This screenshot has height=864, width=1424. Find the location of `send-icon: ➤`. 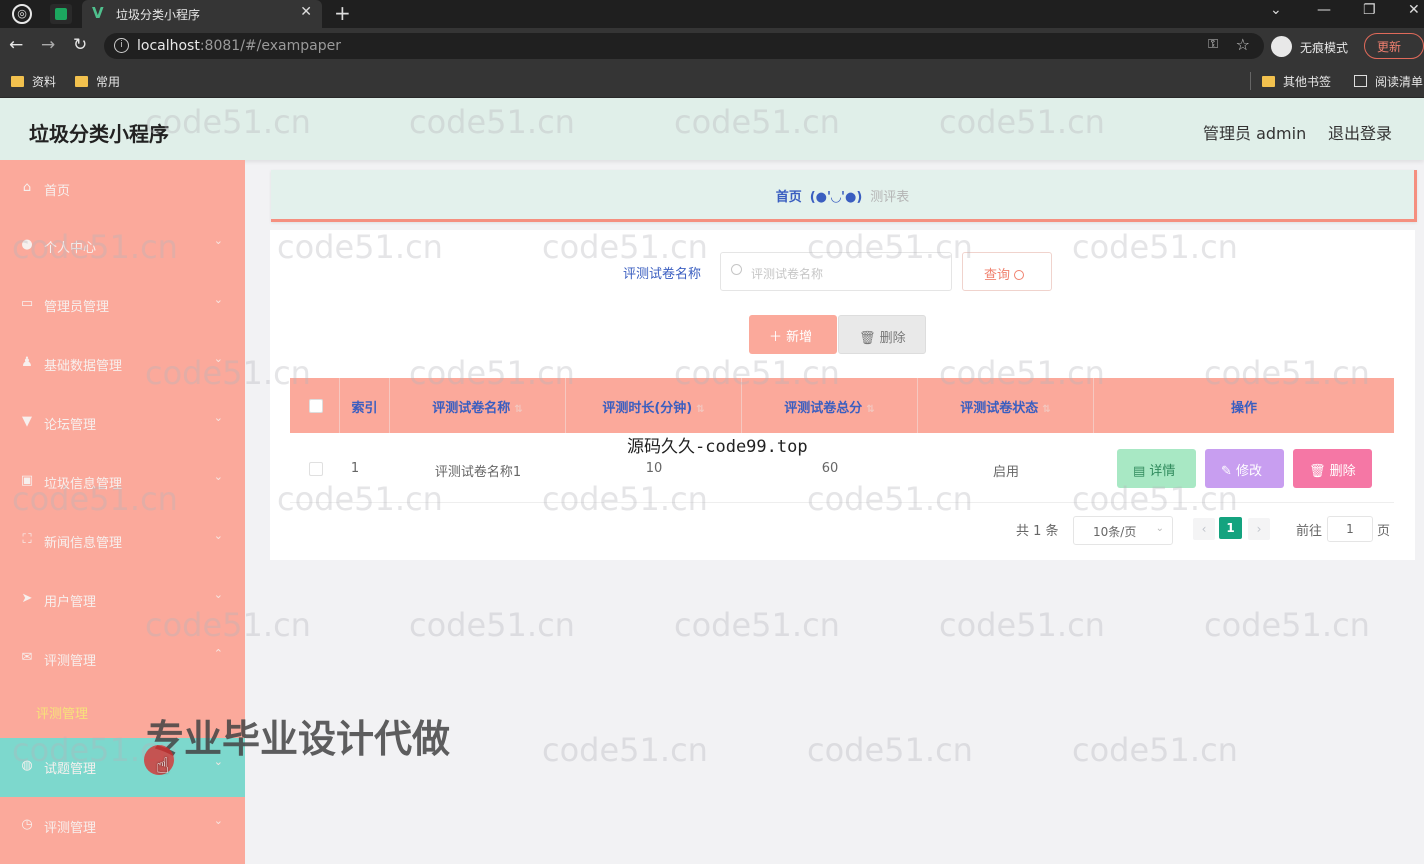

send-icon: ➤ is located at coordinates (27, 598).